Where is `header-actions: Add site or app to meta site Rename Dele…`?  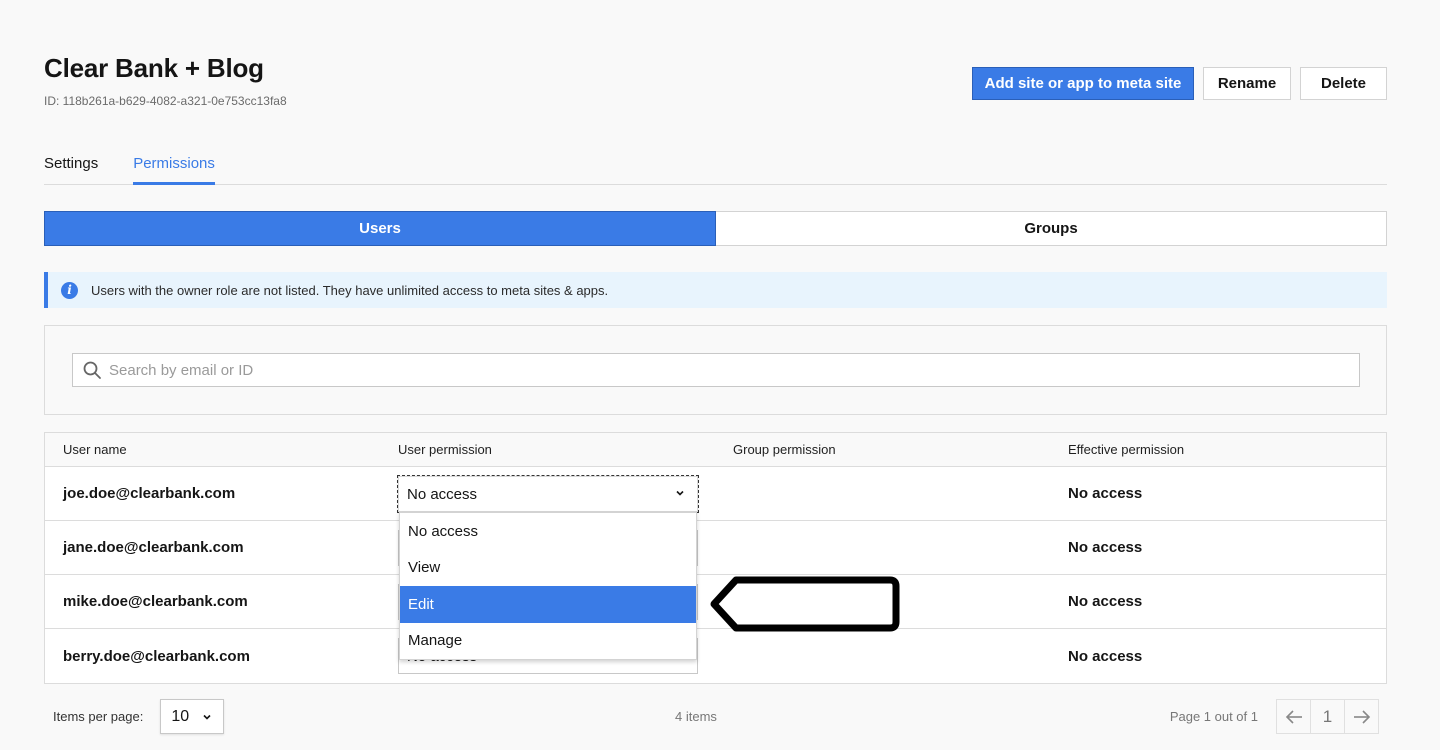 header-actions: Add site or app to meta site Rename Dele… is located at coordinates (1179, 83).